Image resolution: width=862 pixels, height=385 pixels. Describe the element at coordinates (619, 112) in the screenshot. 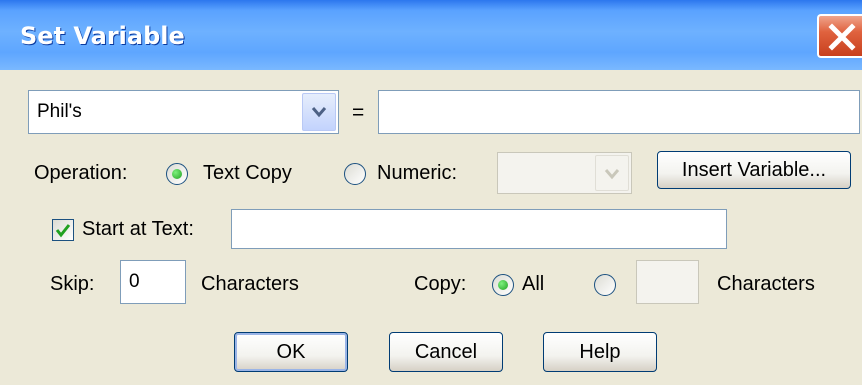

I see `variable-value-field` at that location.